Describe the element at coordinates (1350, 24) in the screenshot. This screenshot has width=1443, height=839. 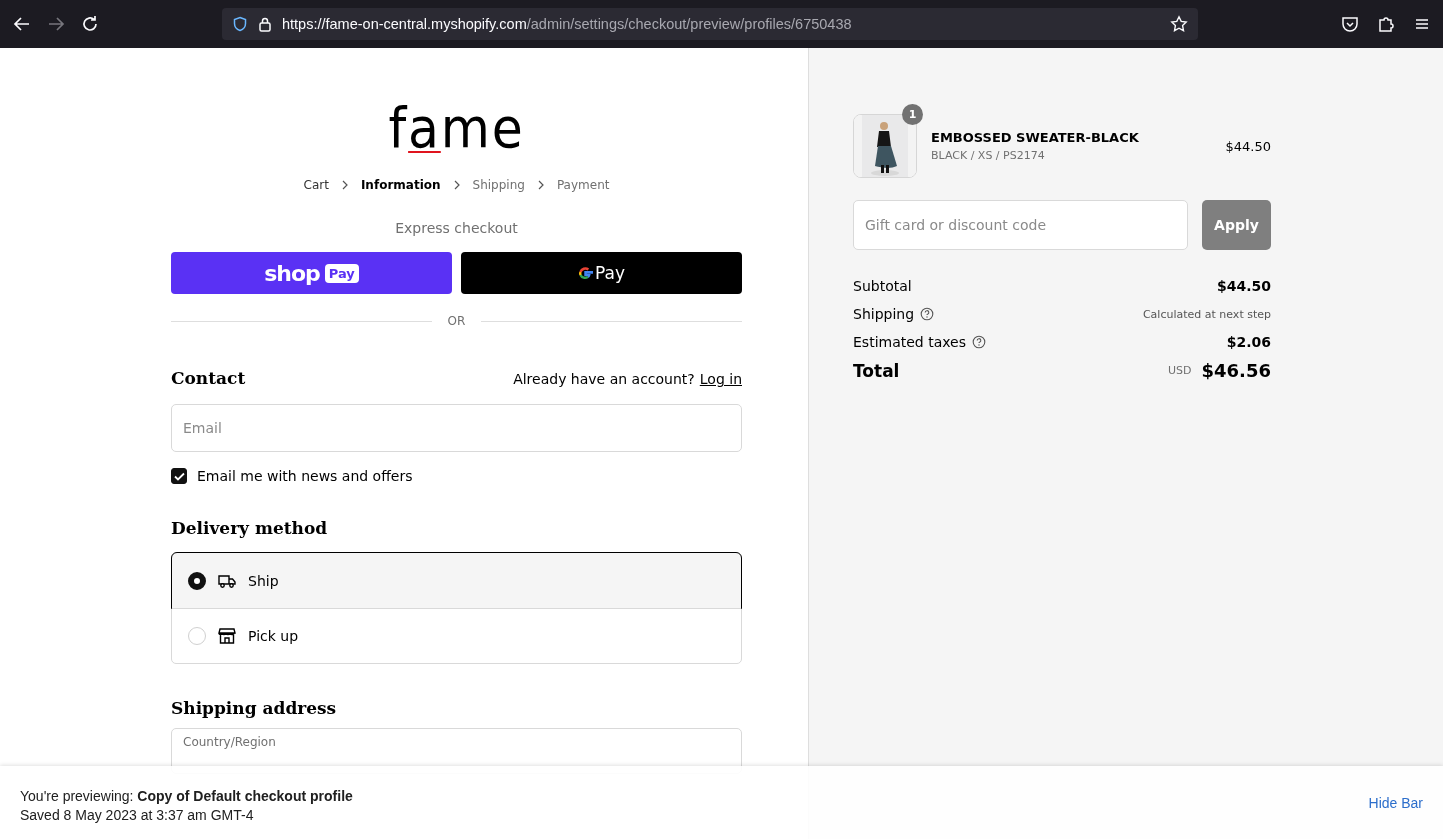
I see `pocket-icon` at that location.